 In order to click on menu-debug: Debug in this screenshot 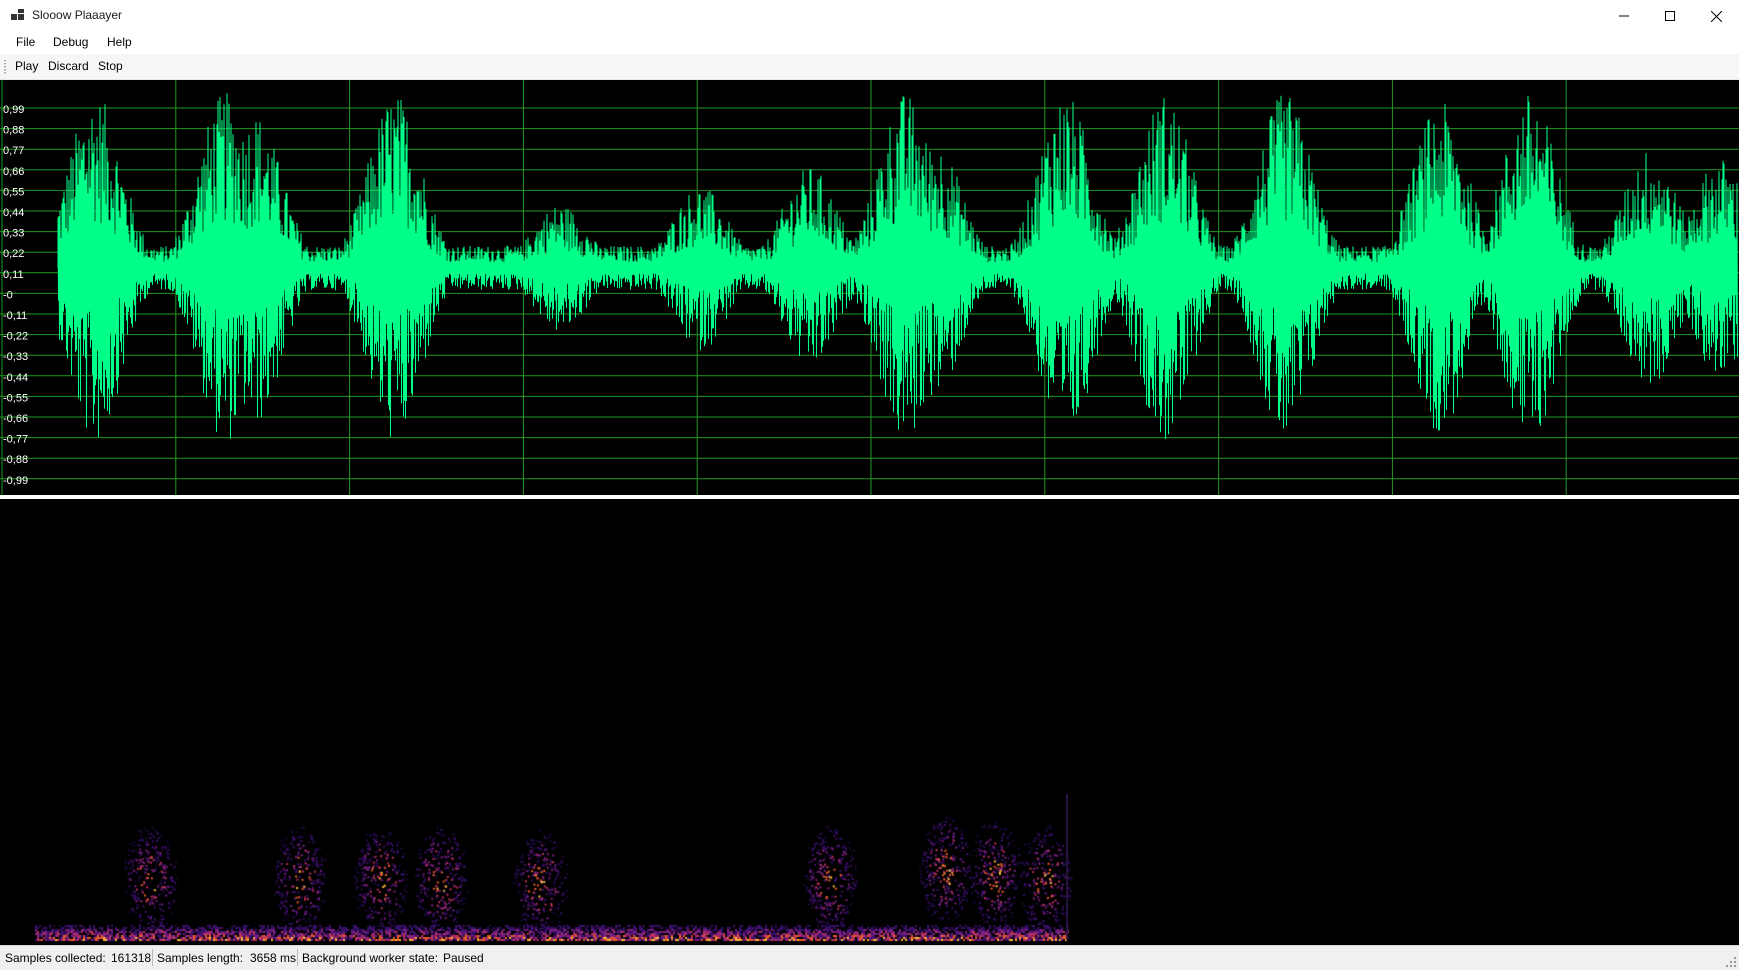, I will do `click(70, 42)`.